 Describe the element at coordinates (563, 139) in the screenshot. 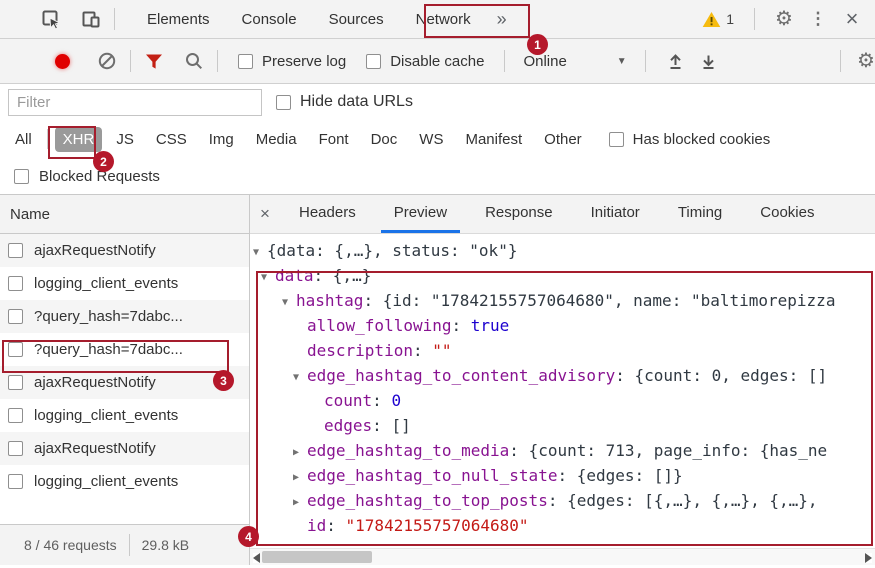

I see `type-filter-other: Other` at that location.